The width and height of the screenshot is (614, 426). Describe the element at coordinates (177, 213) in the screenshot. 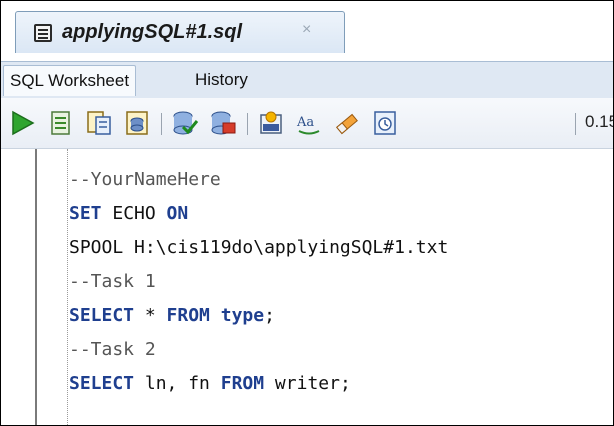

I see `sql-keyword: ON` at that location.